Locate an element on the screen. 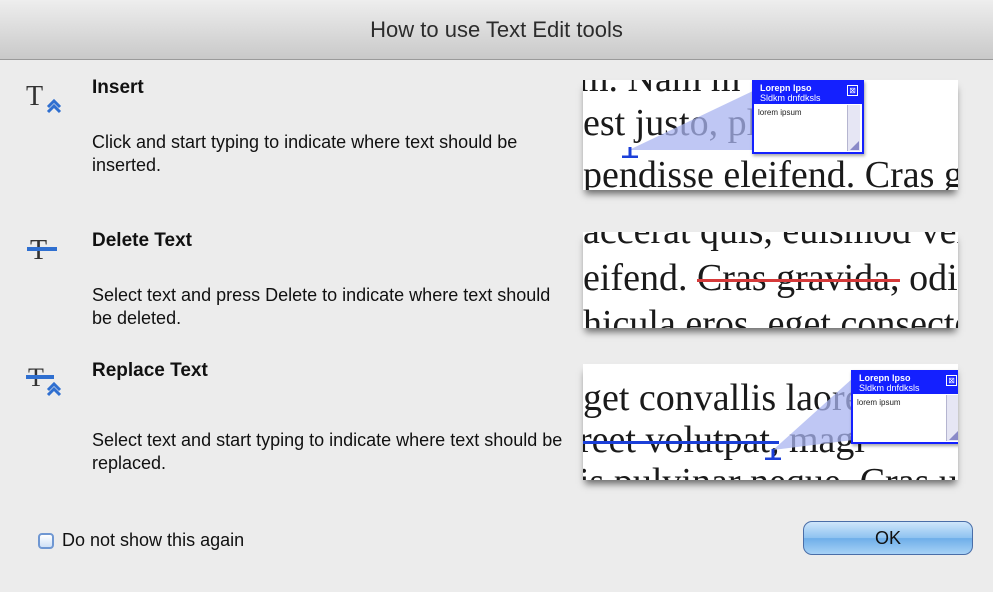 This screenshot has width=993, height=592. sample-line: eifend. Cras gravida, odic is located at coordinates (770, 278).